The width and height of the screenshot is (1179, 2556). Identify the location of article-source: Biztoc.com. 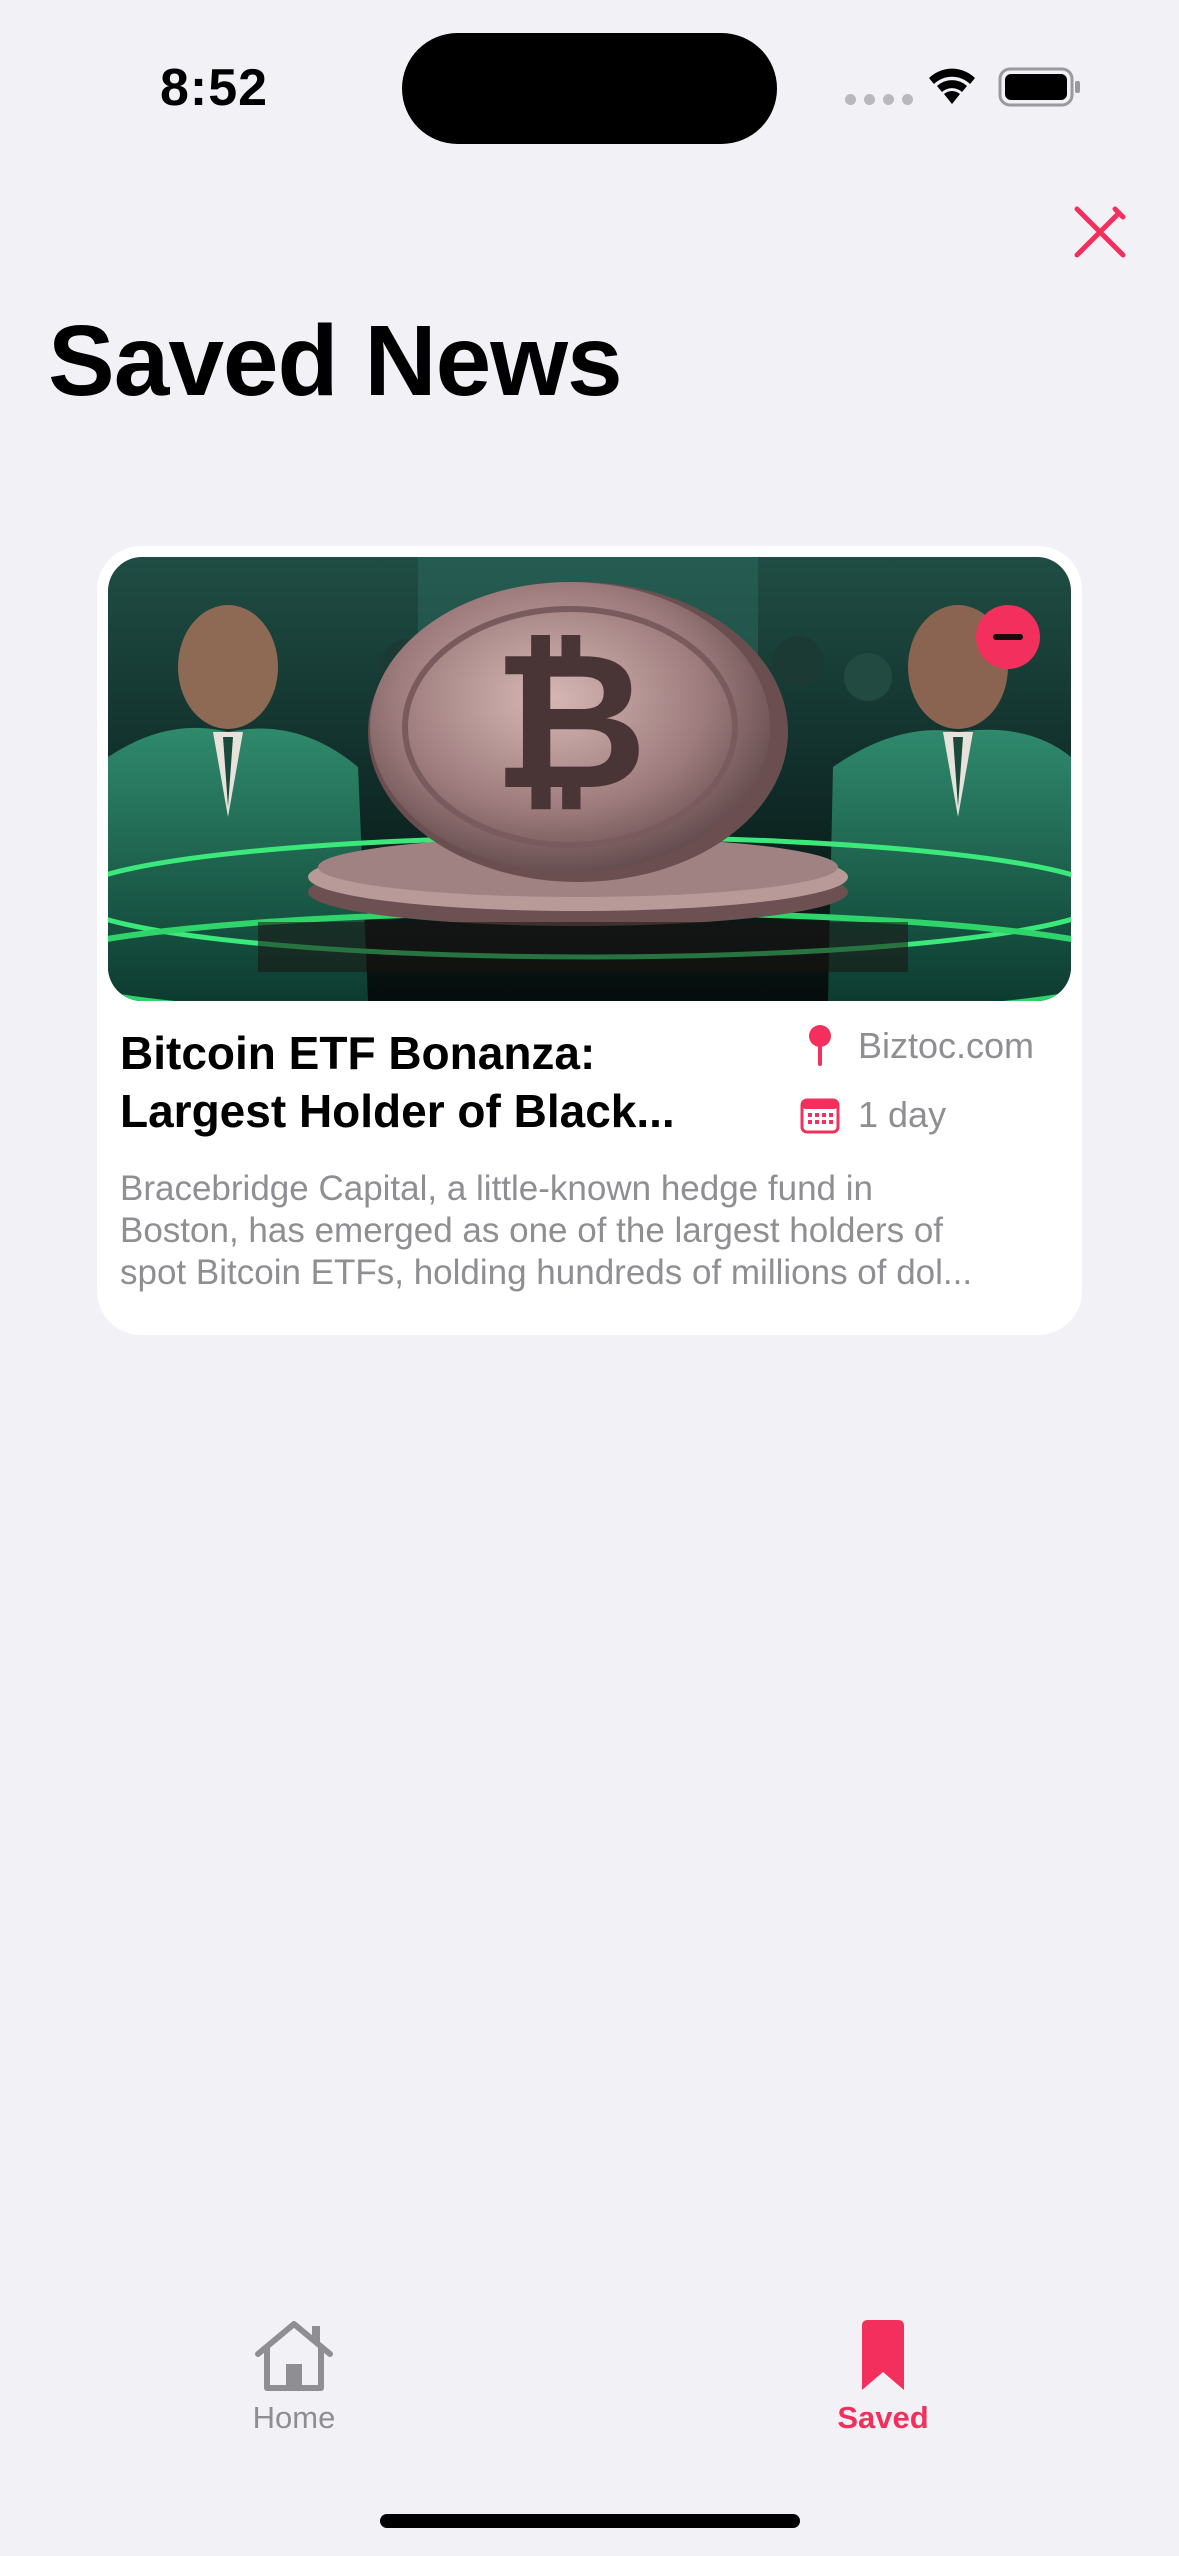
(914, 1046).